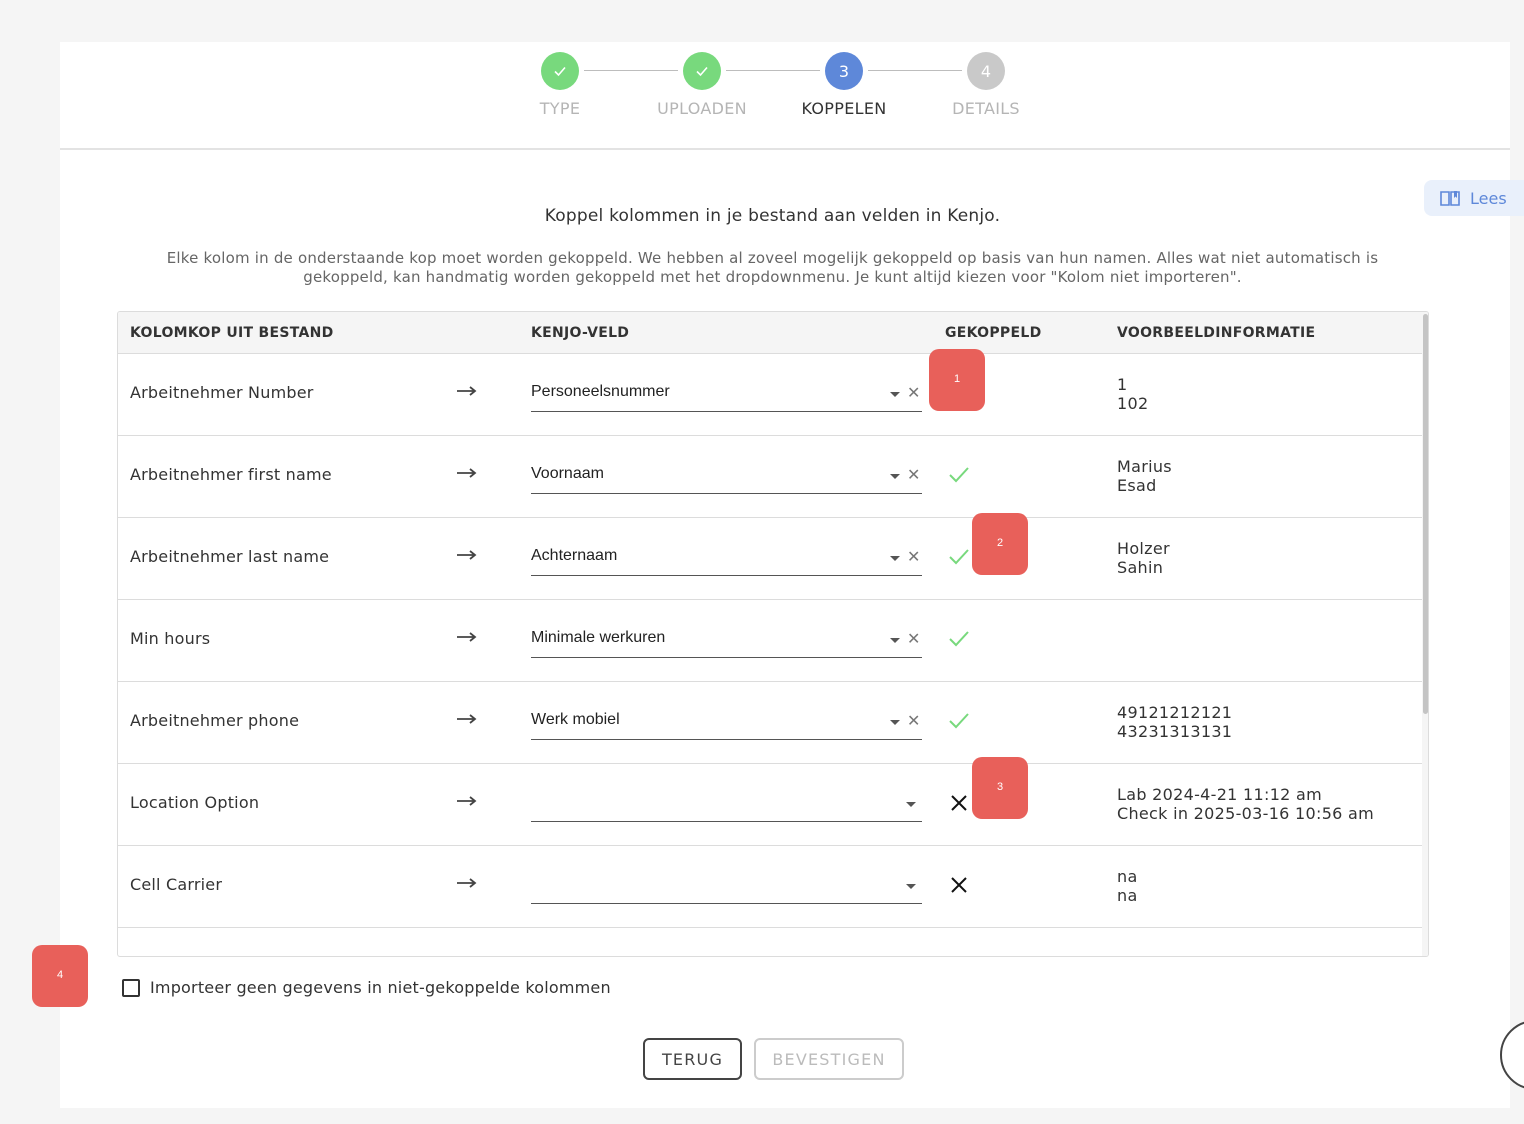  What do you see at coordinates (232, 333) in the screenshot?
I see `header-column: KOLOMKOP UIT BESTAND` at bounding box center [232, 333].